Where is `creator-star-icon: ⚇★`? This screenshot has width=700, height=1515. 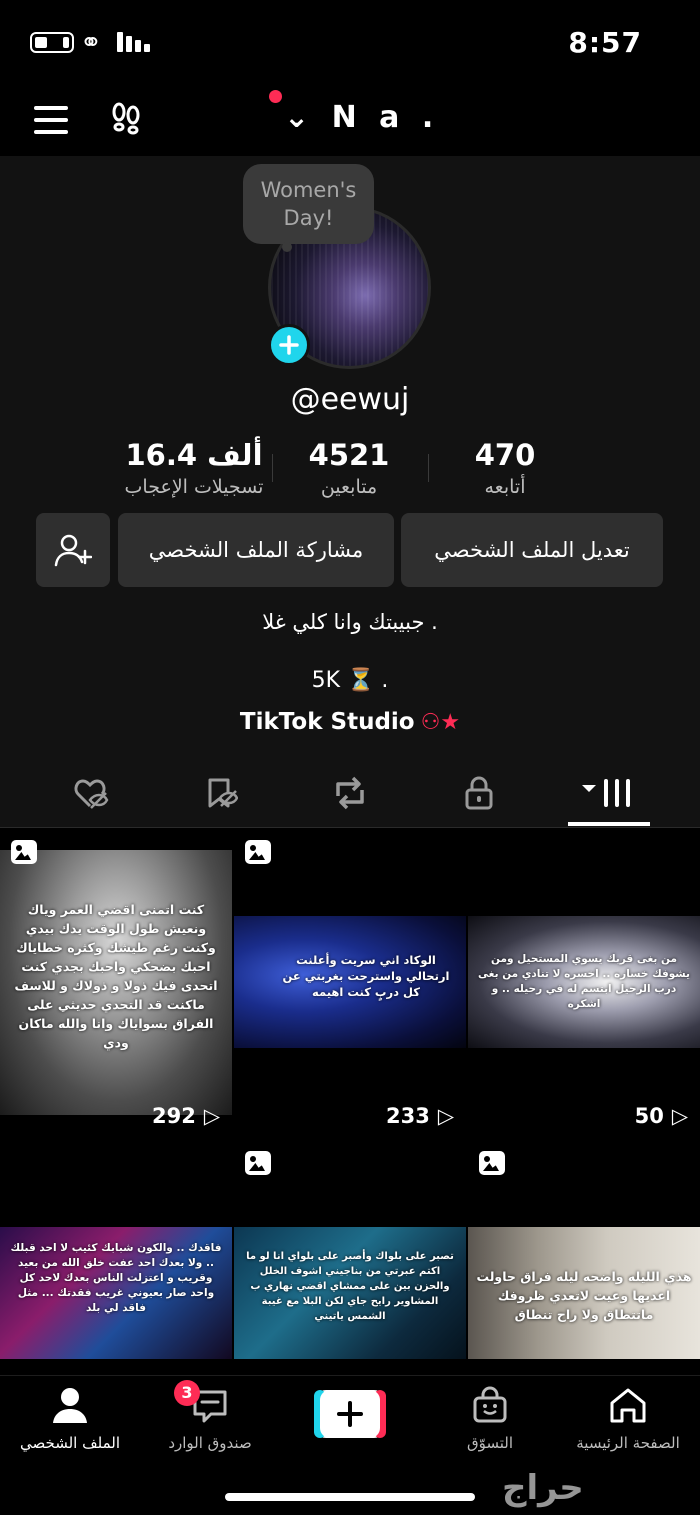
creator-star-icon: ⚇★ is located at coordinates (440, 722).